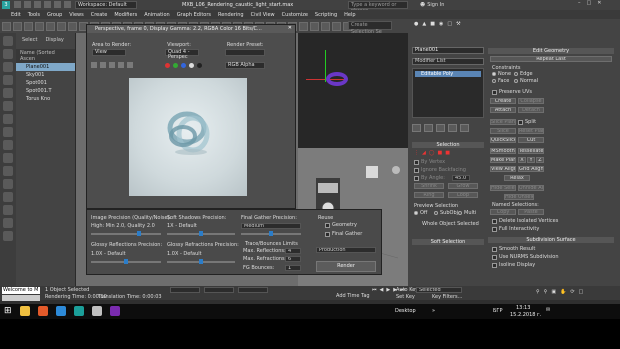 The height and width of the screenshot is (349, 620). What do you see at coordinates (540, 160) in the screenshot?
I see `planar-z-button: Z` at bounding box center [540, 160].